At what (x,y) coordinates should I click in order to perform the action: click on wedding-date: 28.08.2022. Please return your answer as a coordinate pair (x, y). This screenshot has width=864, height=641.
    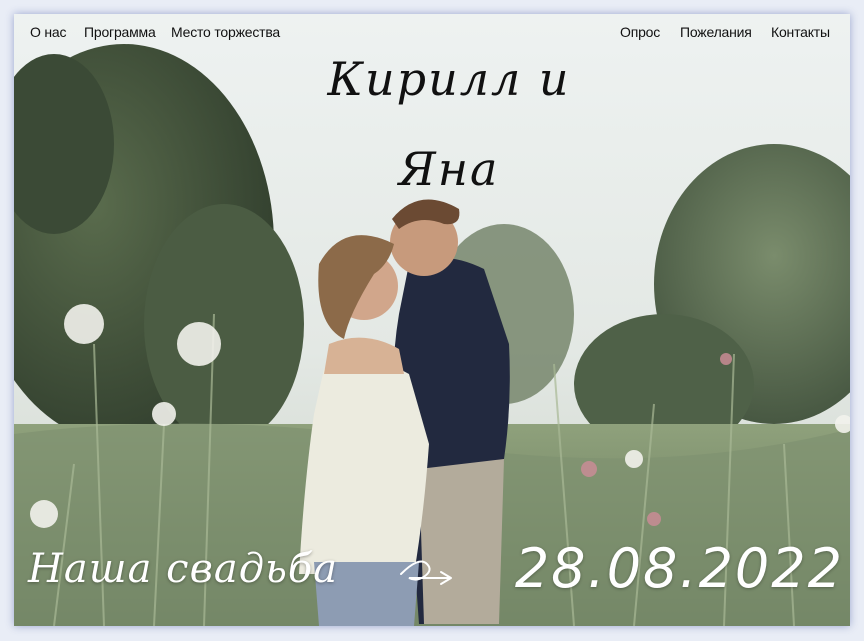
    Looking at the image, I should click on (679, 568).